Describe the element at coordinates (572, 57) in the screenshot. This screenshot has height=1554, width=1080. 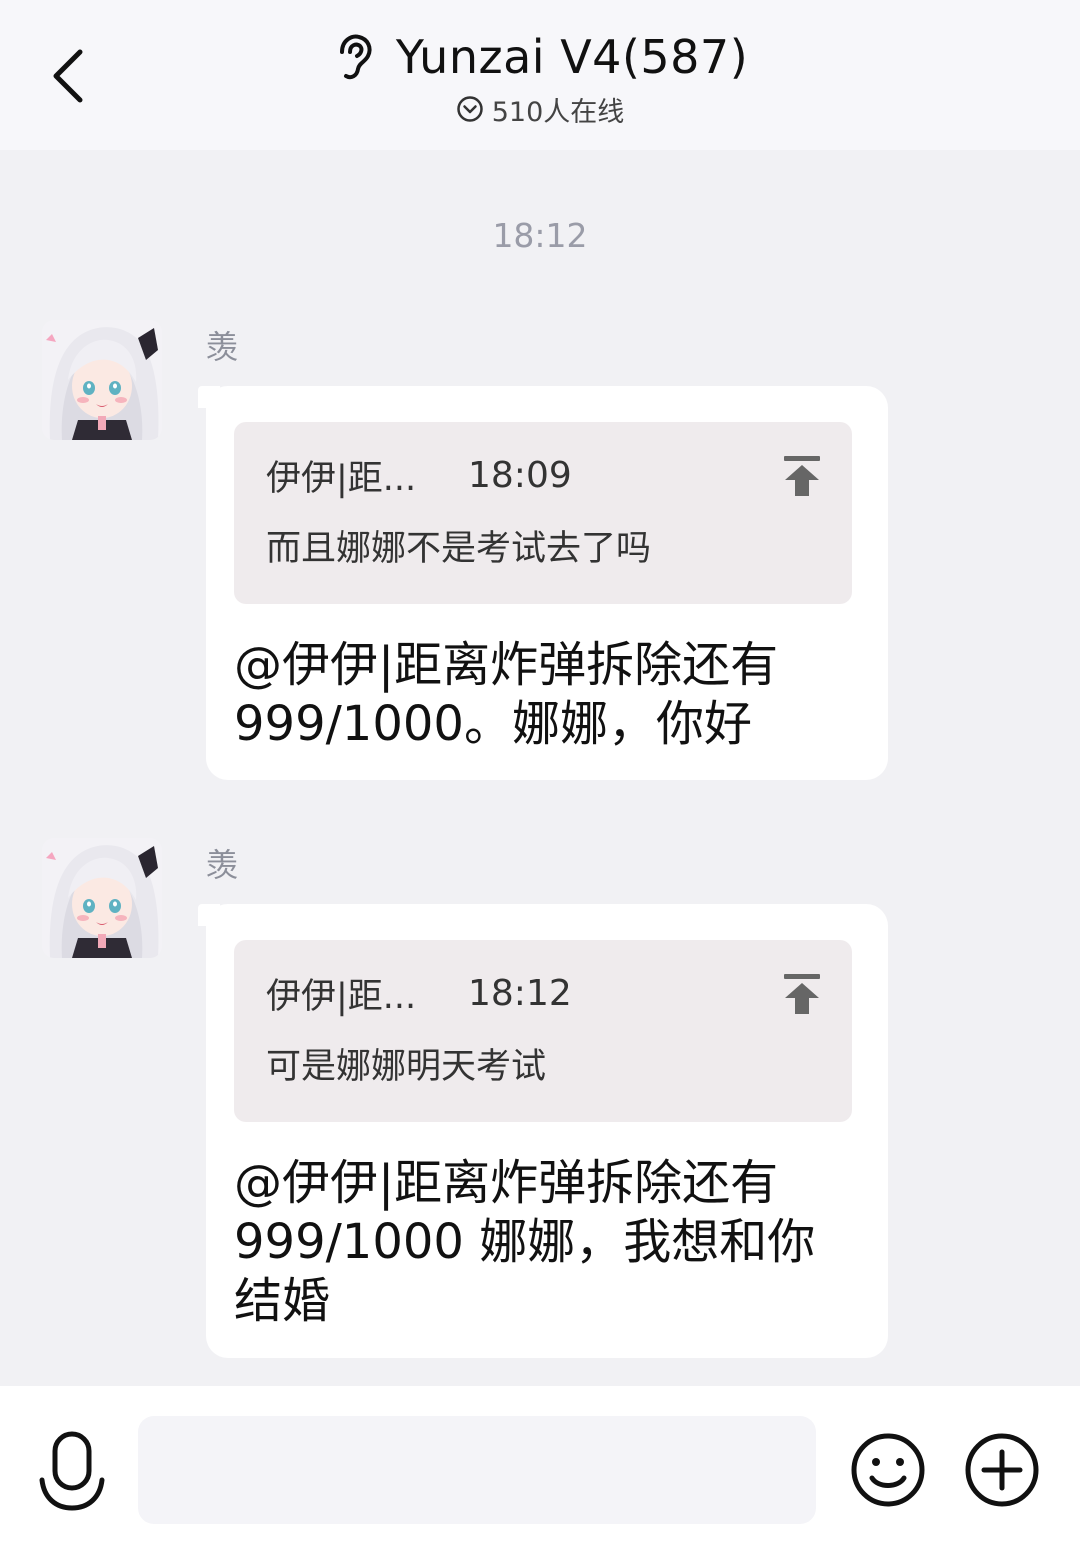
I see `group-title: Yunzai V4(587)` at that location.